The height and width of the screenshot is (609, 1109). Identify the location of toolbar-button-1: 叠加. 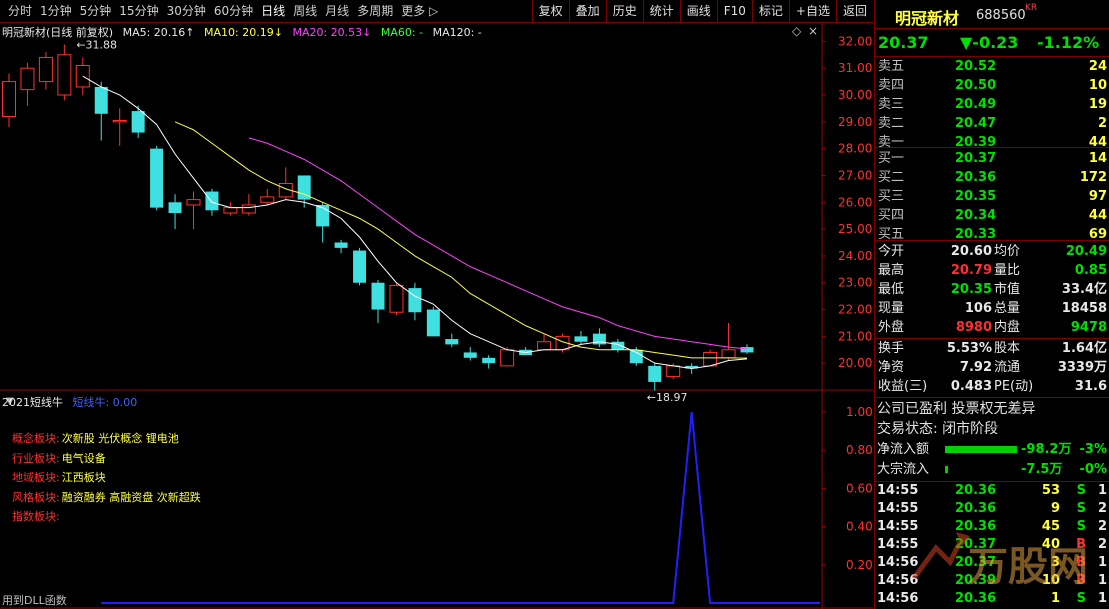
(587, 11).